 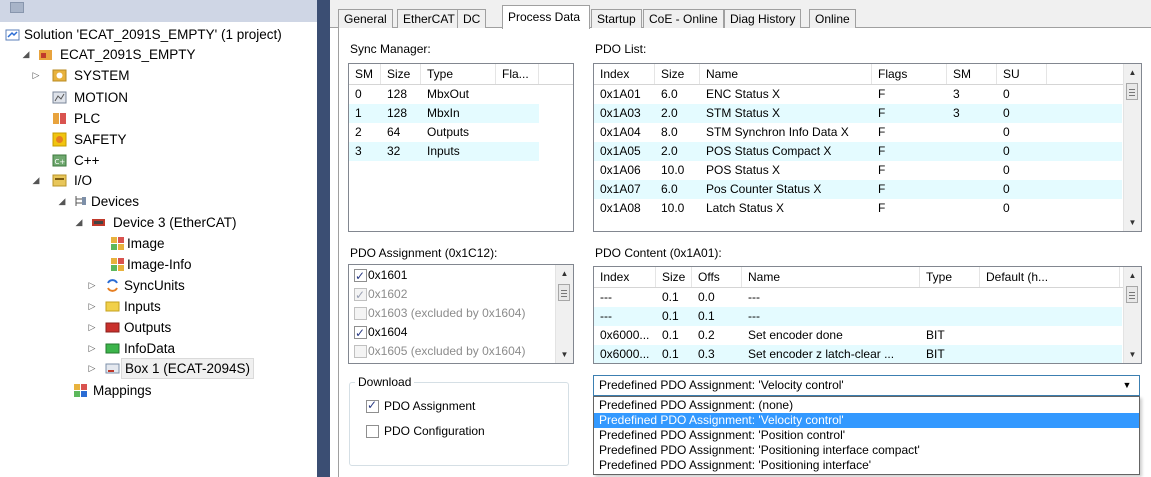 What do you see at coordinates (546, 17) in the screenshot?
I see `tab-process-data: Process Data` at bounding box center [546, 17].